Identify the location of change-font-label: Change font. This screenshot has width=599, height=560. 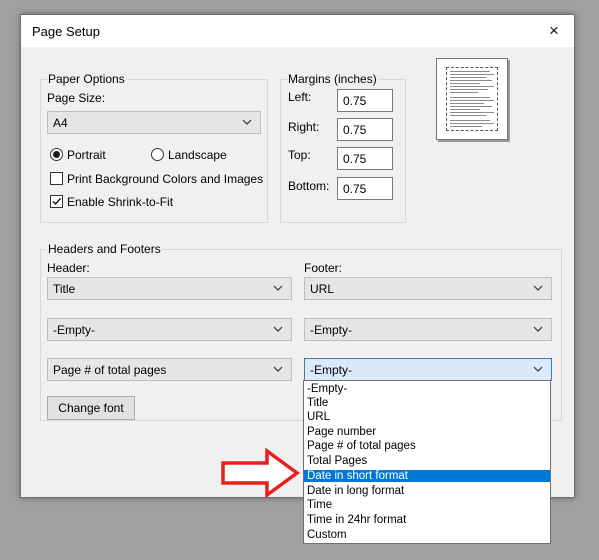
(91, 408).